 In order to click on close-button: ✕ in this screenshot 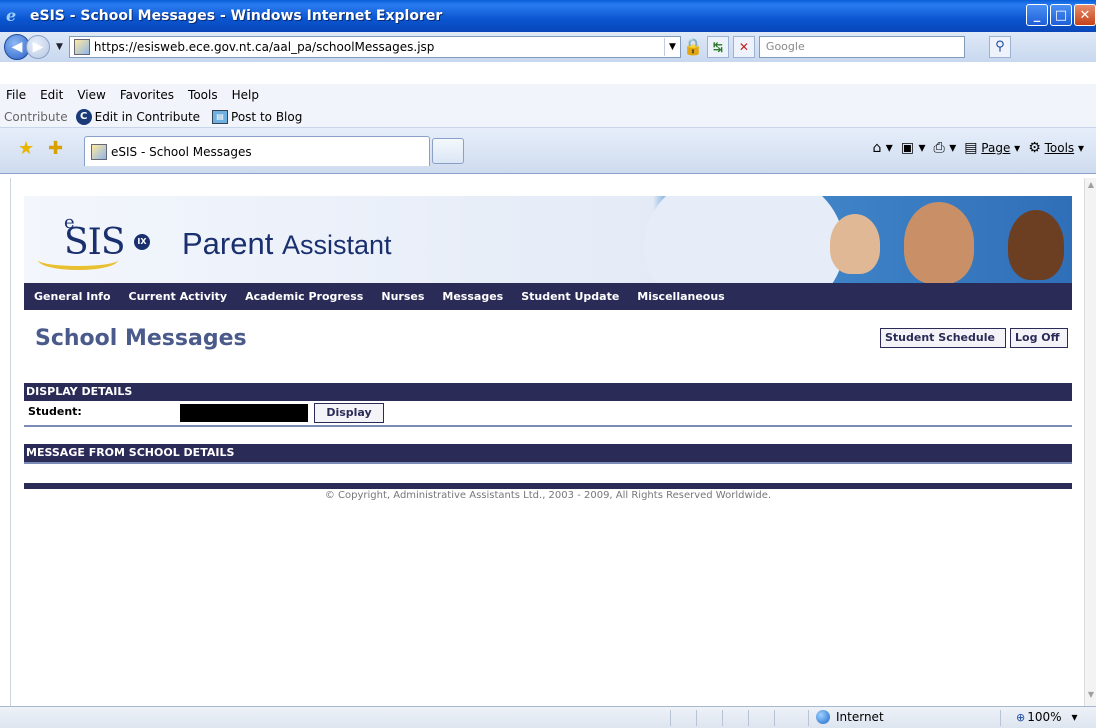, I will do `click(1085, 15)`.